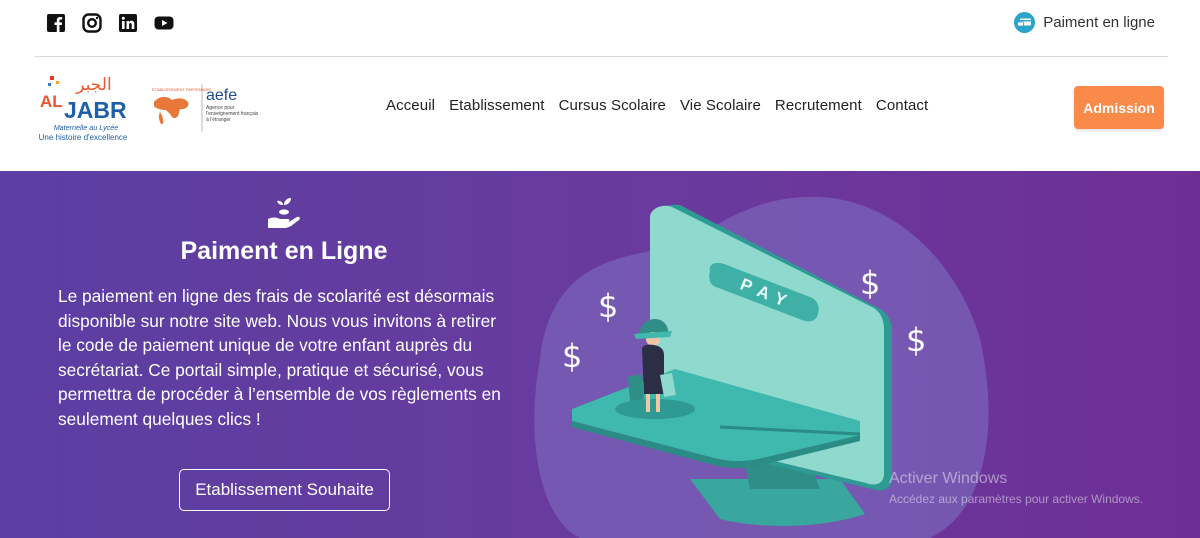  I want to click on nav-item-vie-scolaire: Vie Scolaire, so click(720, 105).